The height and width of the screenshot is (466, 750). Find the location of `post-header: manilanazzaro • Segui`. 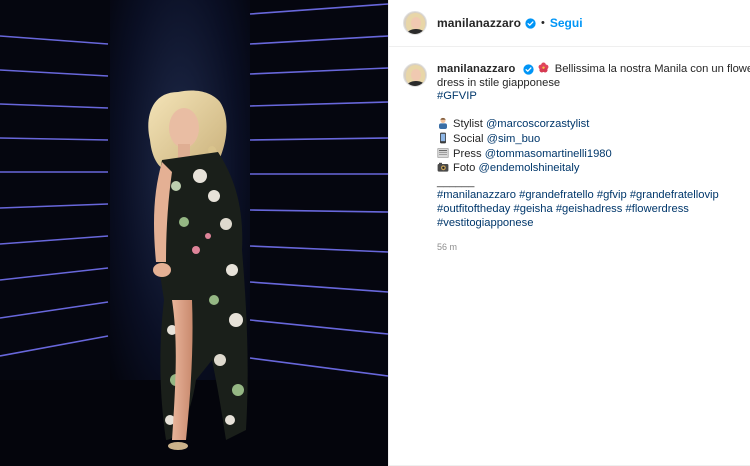

post-header: manilanazzaro • Segui is located at coordinates (569, 23).